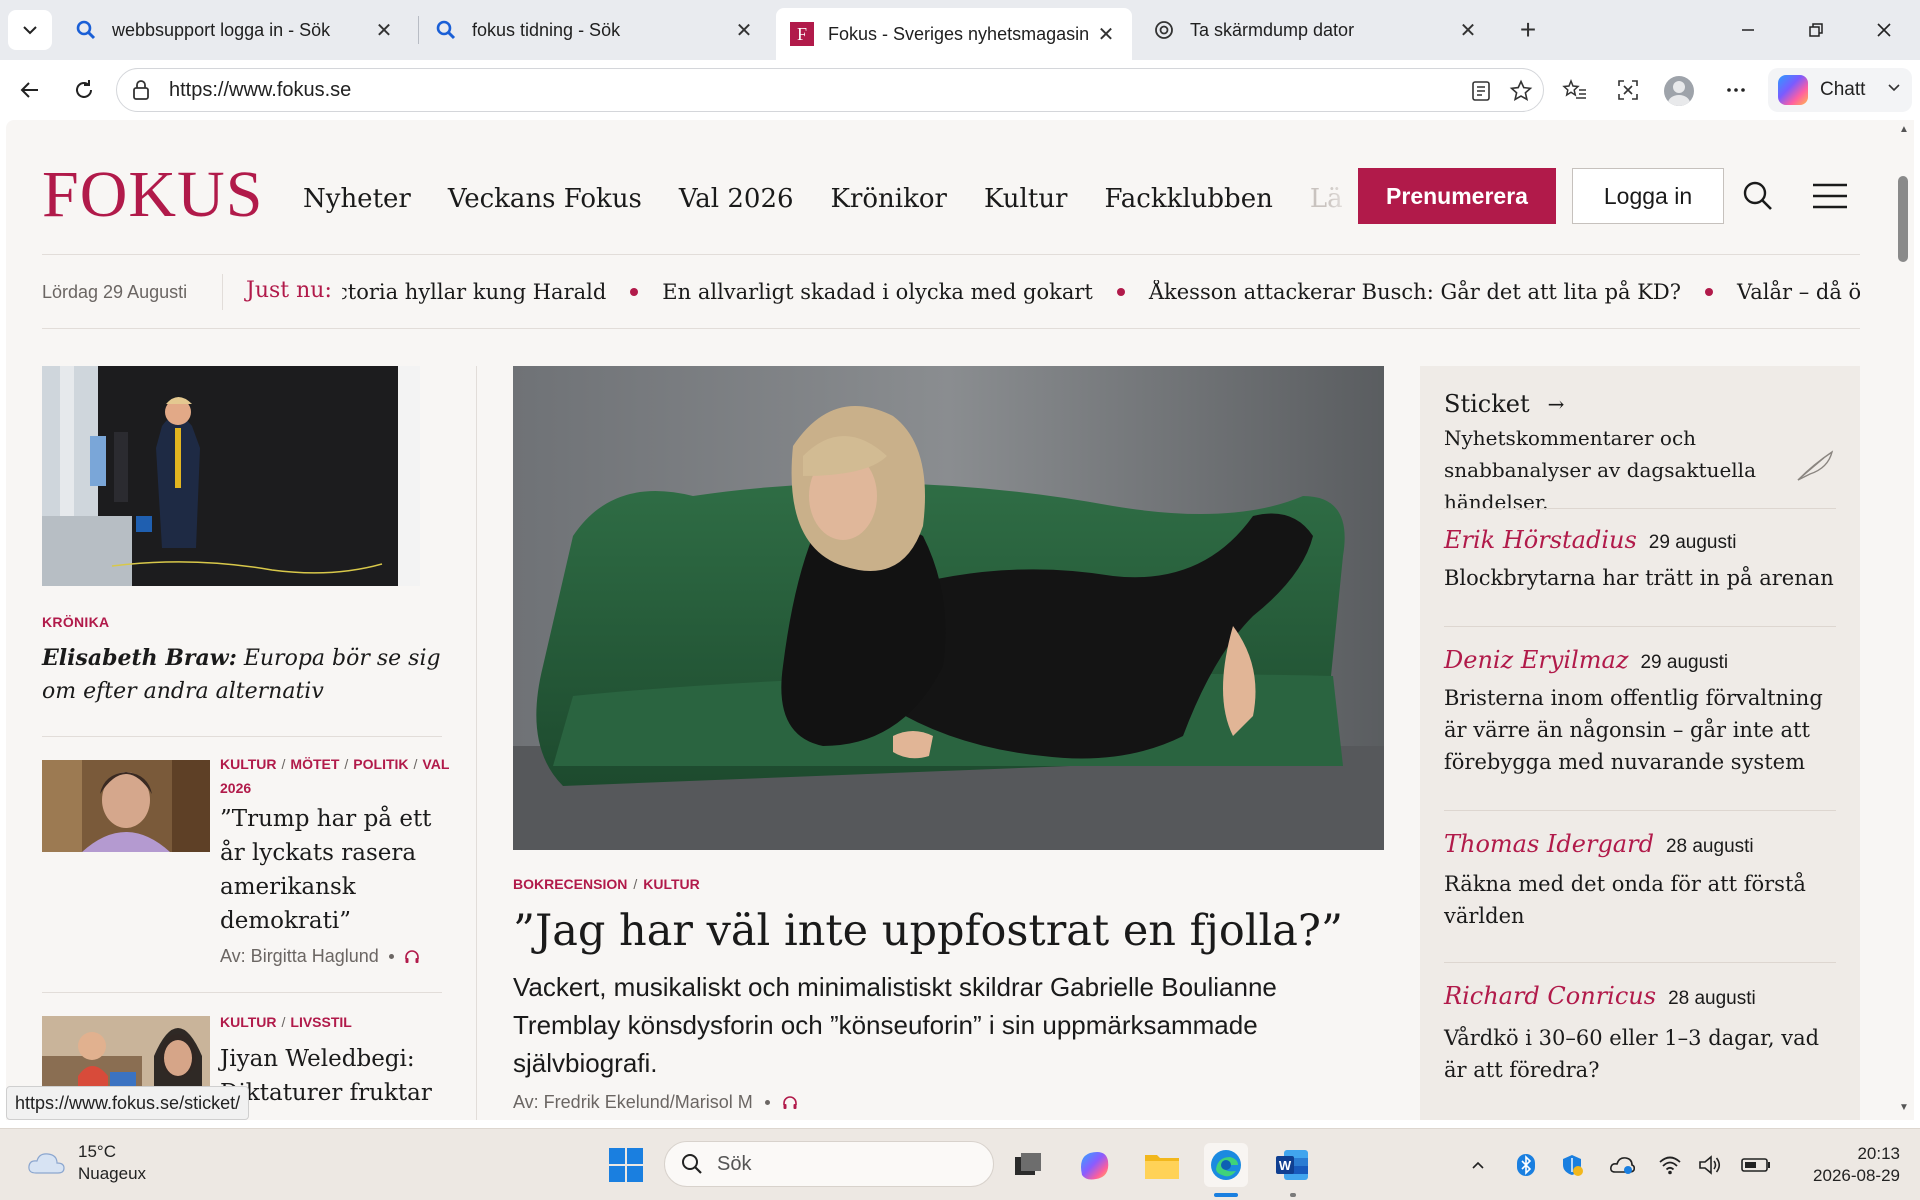 Image resolution: width=1920 pixels, height=1200 pixels. Describe the element at coordinates (1575, 90) in the screenshot. I see `favorites-button` at that location.